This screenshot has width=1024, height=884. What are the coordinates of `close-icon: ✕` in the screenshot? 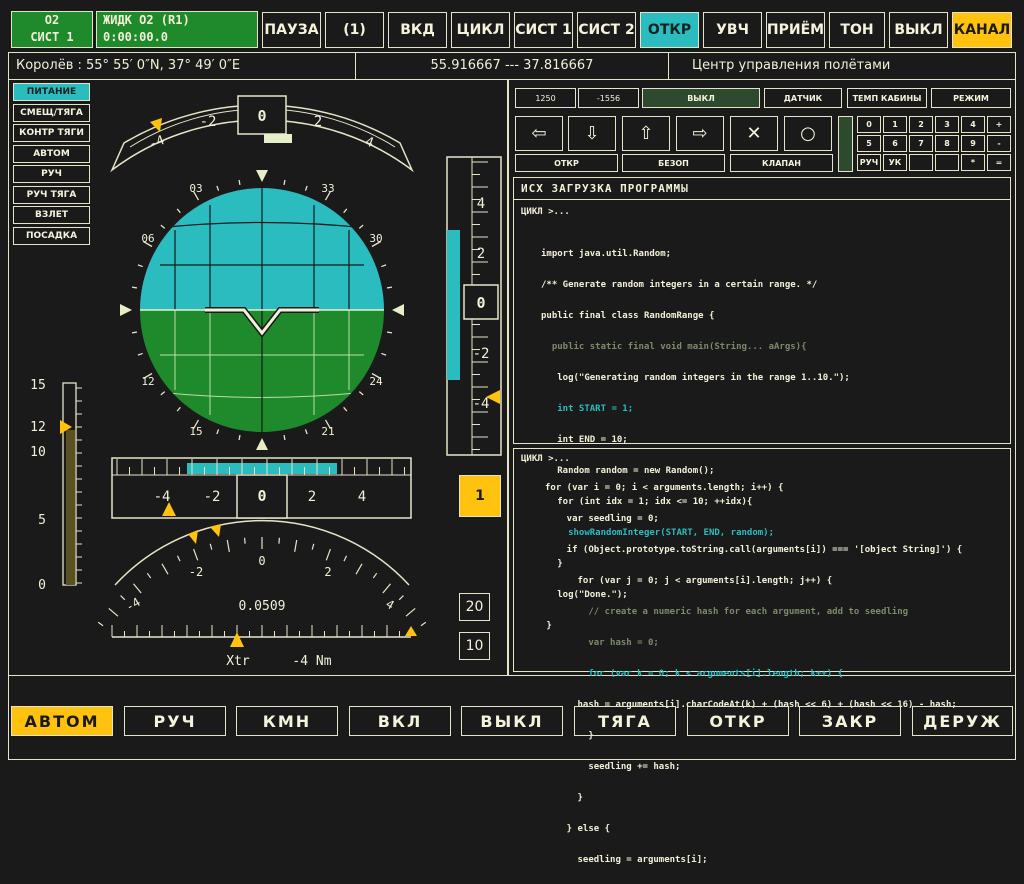 It's located at (754, 133).